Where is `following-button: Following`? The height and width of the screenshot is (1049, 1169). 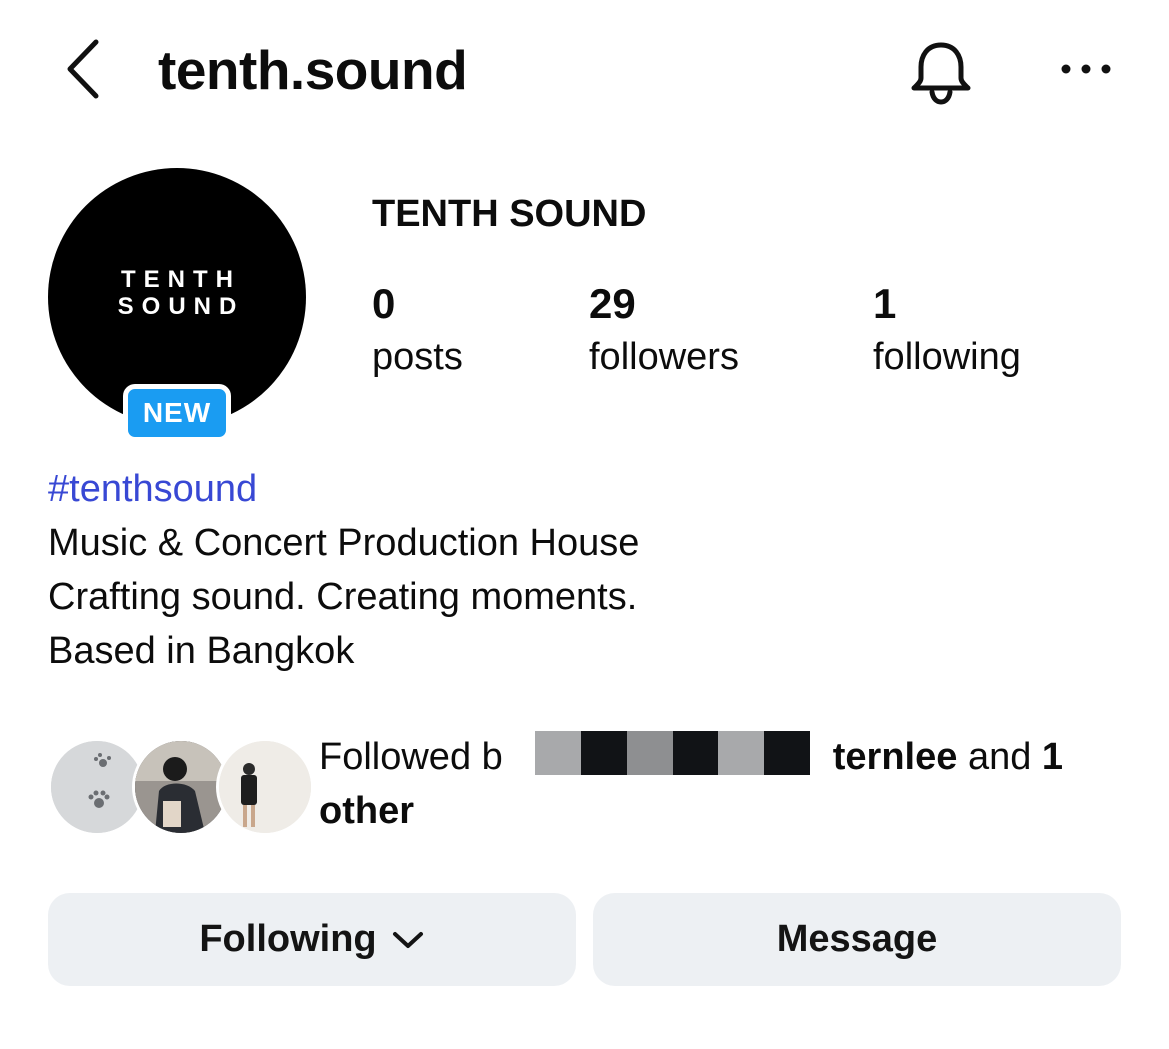
following-button: Following is located at coordinates (312, 939).